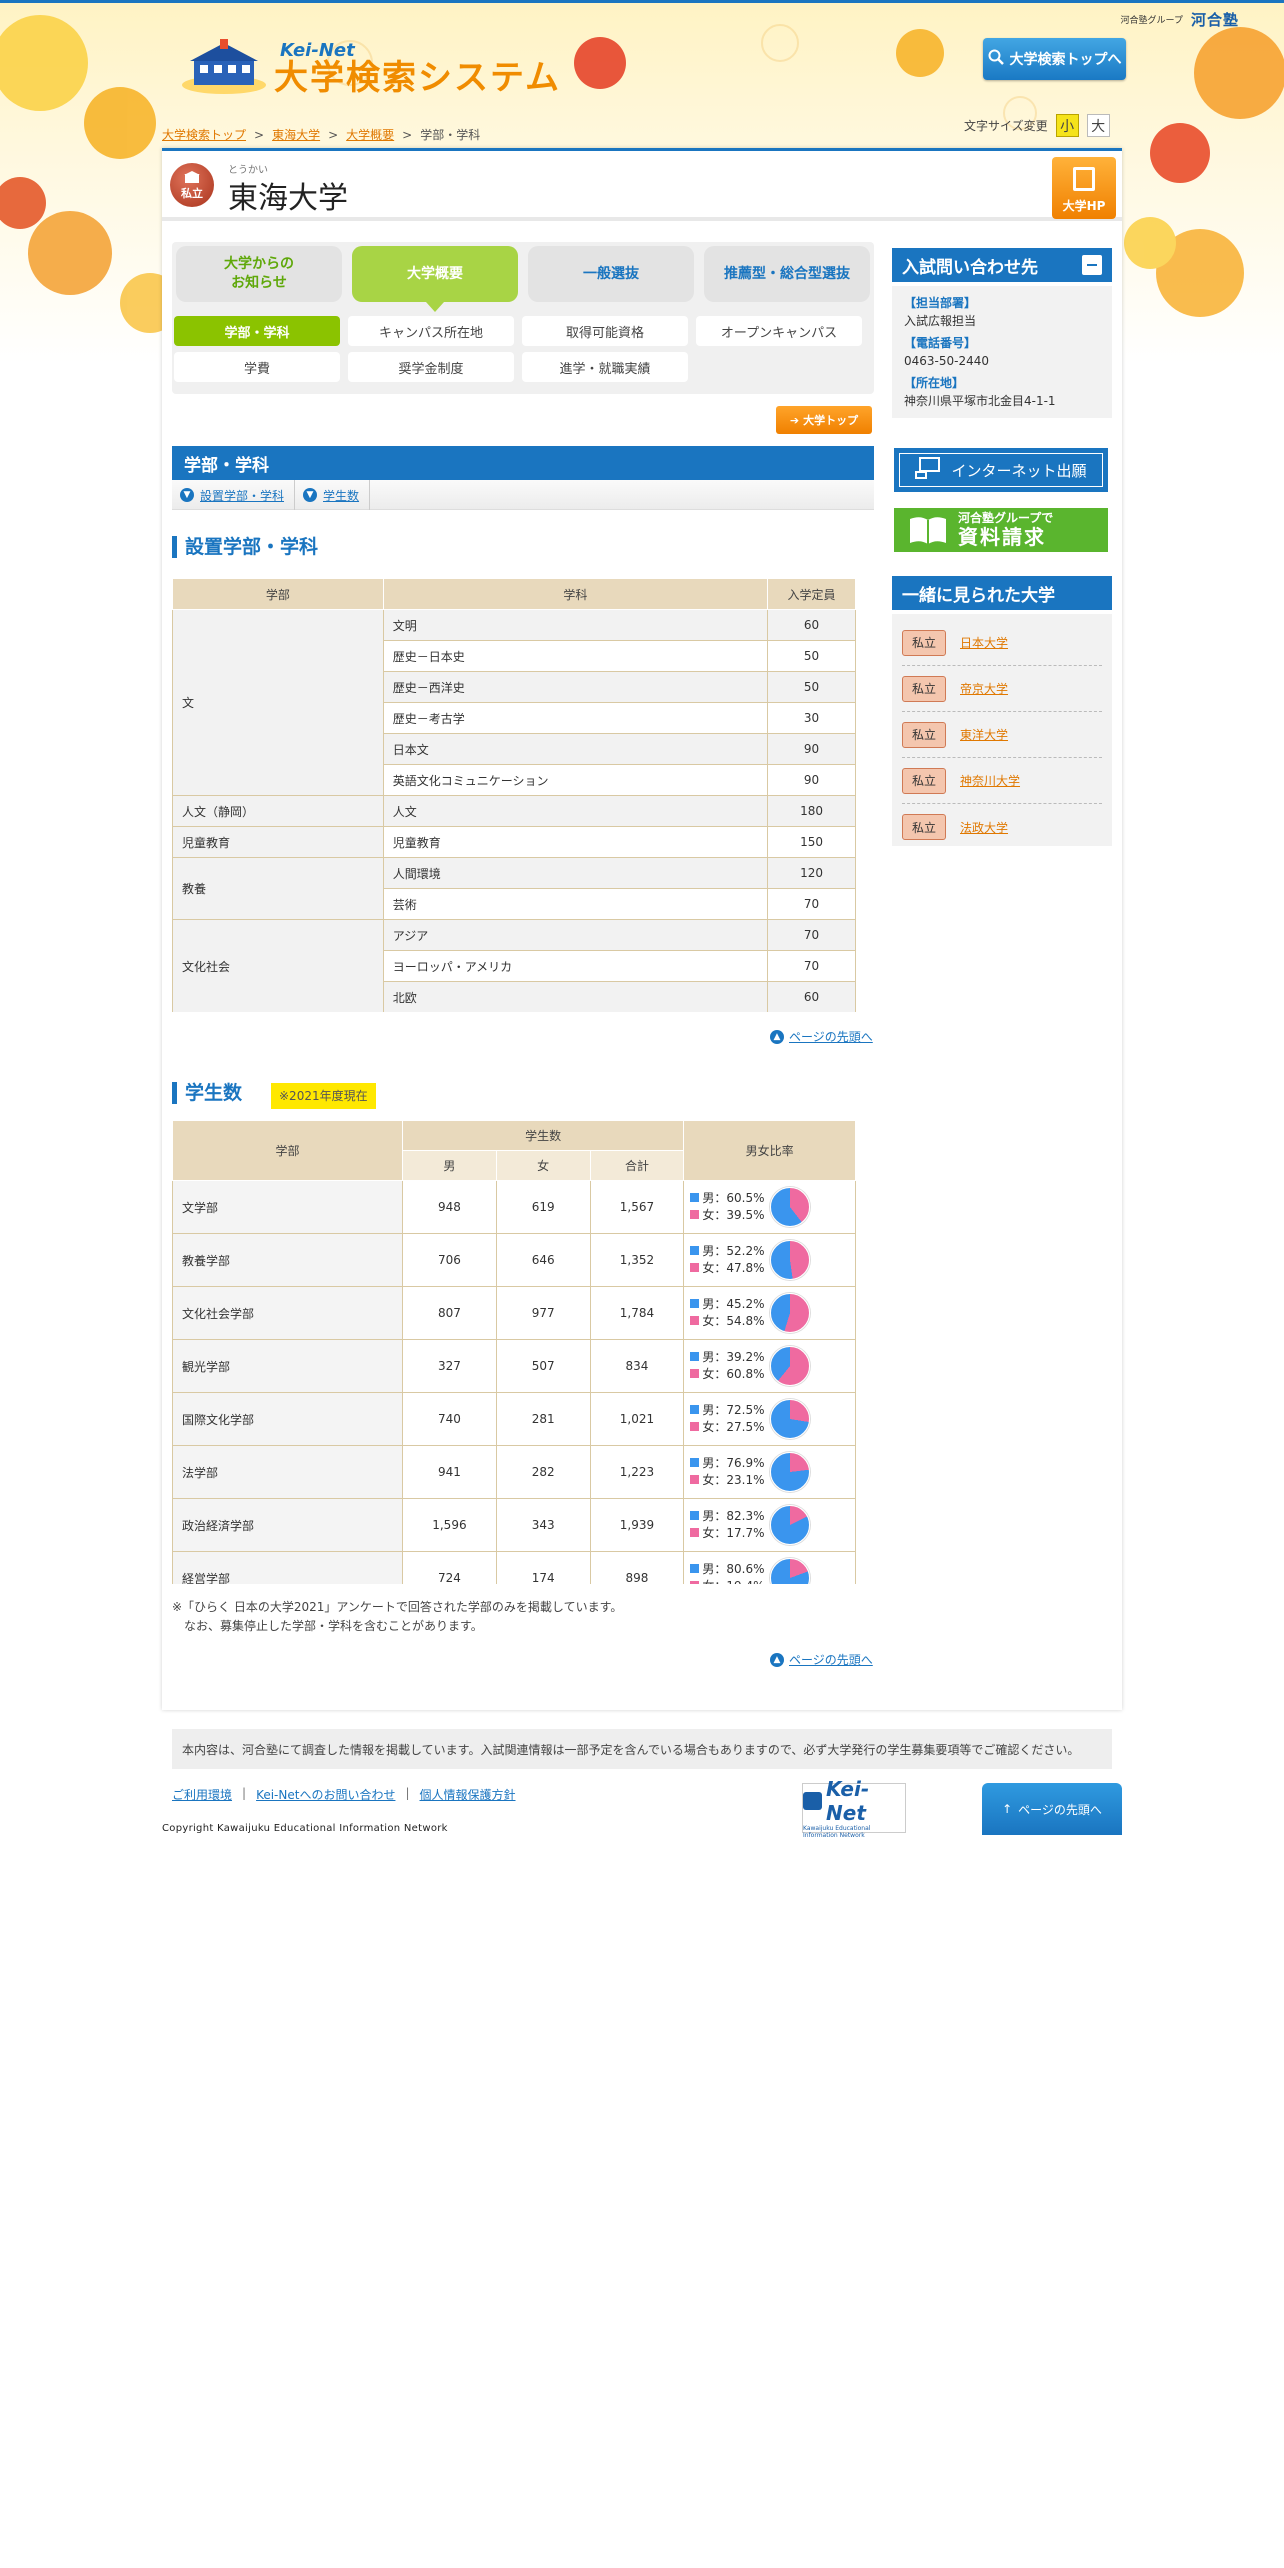  Describe the element at coordinates (325, 1794) in the screenshot. I see `footer-link-contact: Kei-Netへのお問い合わせ` at that location.